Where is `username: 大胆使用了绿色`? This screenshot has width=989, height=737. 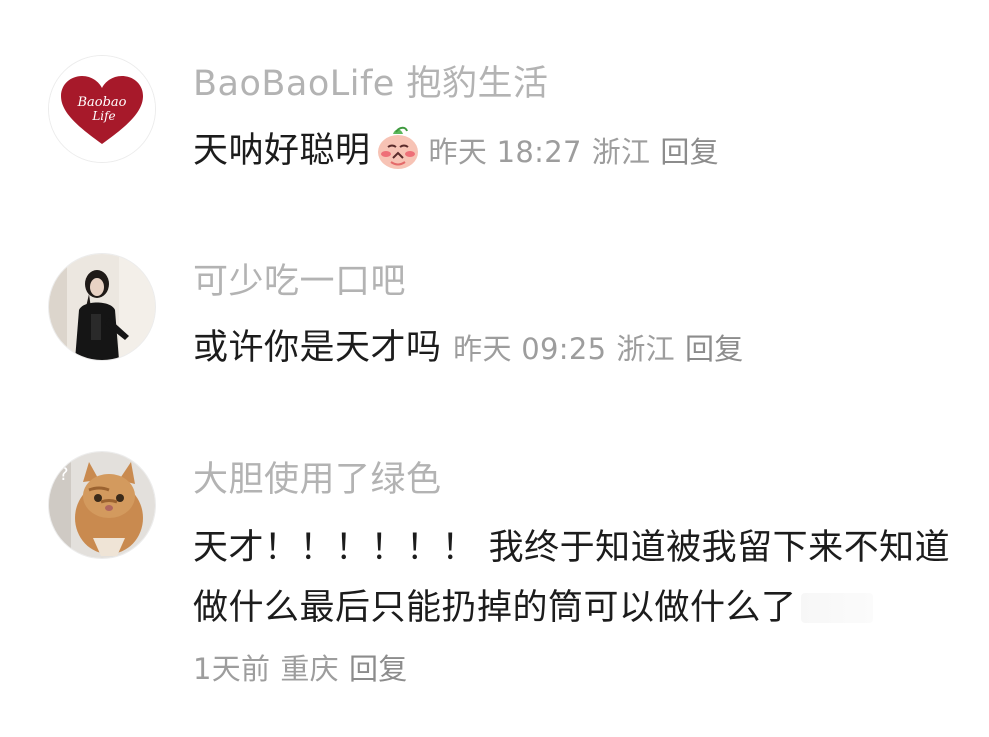 username: 大胆使用了绿色 is located at coordinates (317, 480).